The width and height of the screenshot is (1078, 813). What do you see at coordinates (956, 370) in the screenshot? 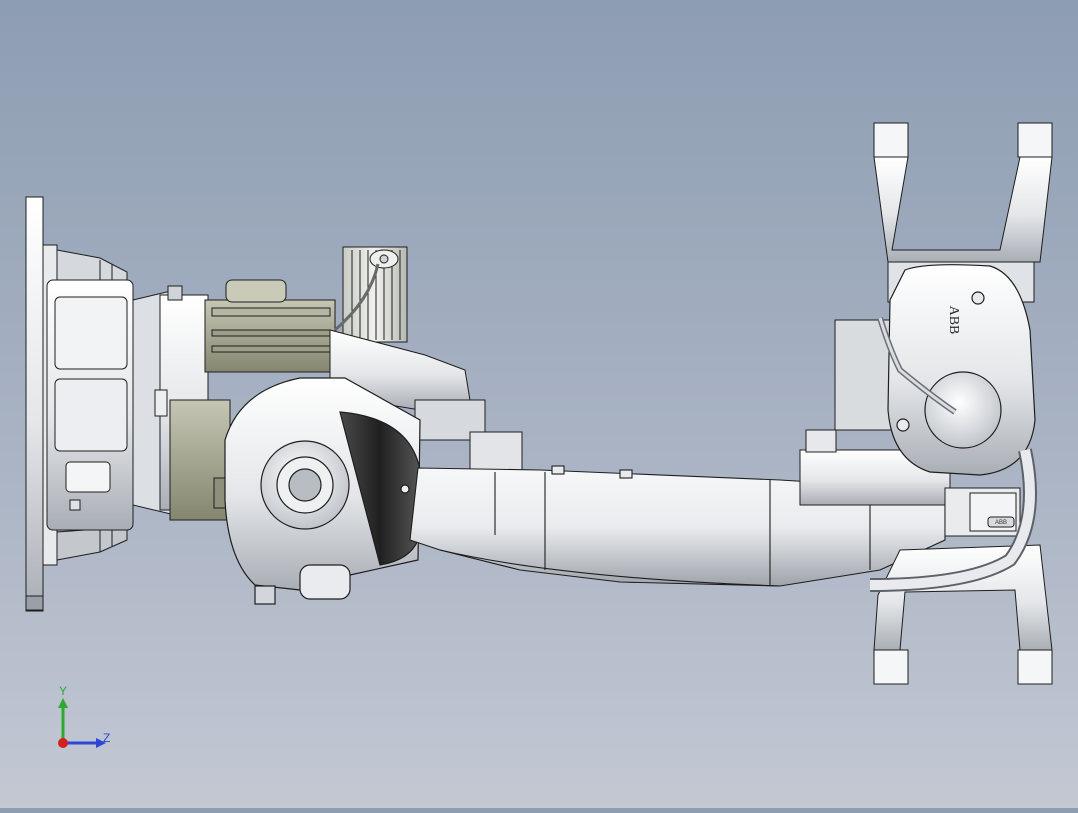
I see `wrist-motor-cover` at bounding box center [956, 370].